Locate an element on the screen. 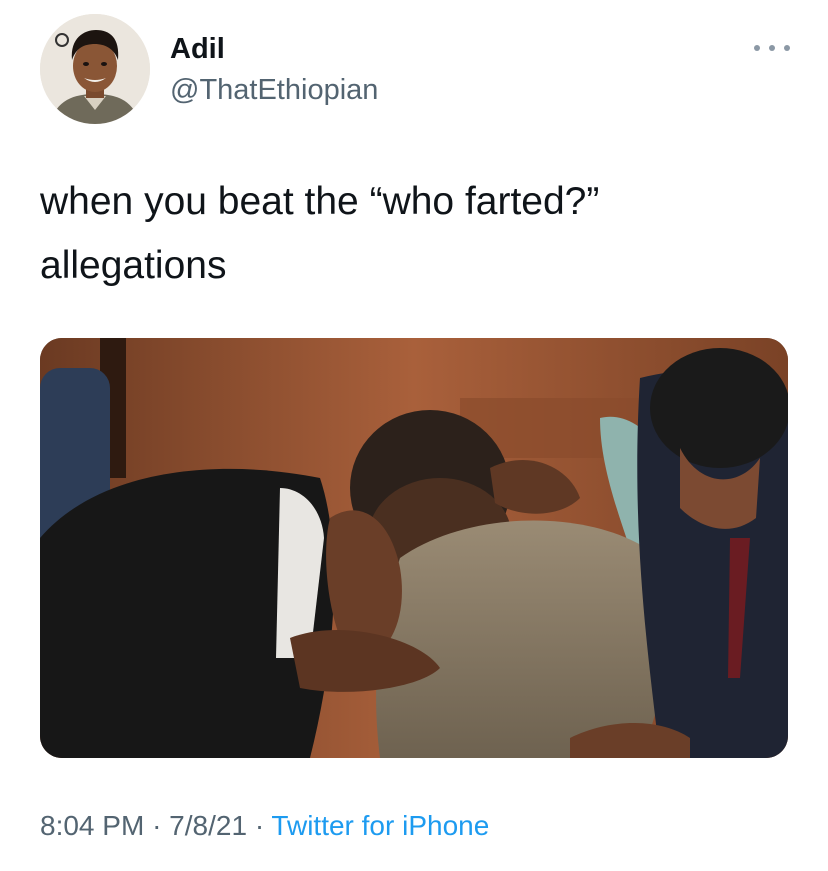 This screenshot has height=871, width=828. avatar is located at coordinates (95, 69).